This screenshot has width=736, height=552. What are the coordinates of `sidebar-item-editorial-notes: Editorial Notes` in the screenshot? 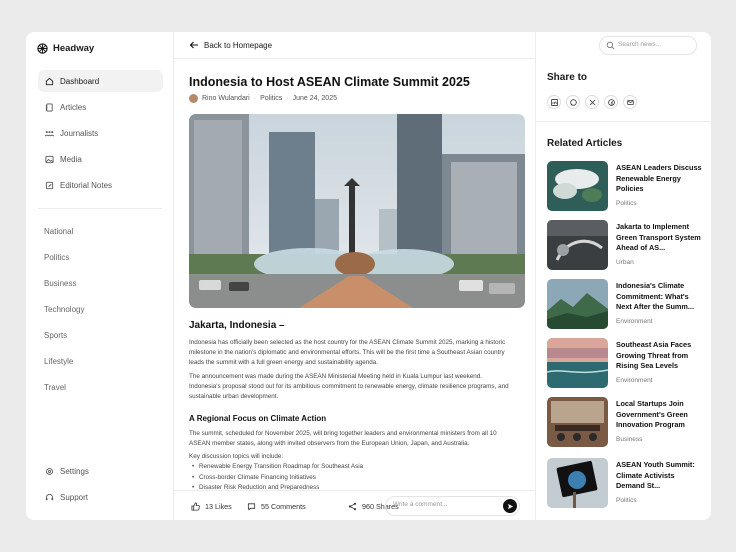 It's located at (100, 185).